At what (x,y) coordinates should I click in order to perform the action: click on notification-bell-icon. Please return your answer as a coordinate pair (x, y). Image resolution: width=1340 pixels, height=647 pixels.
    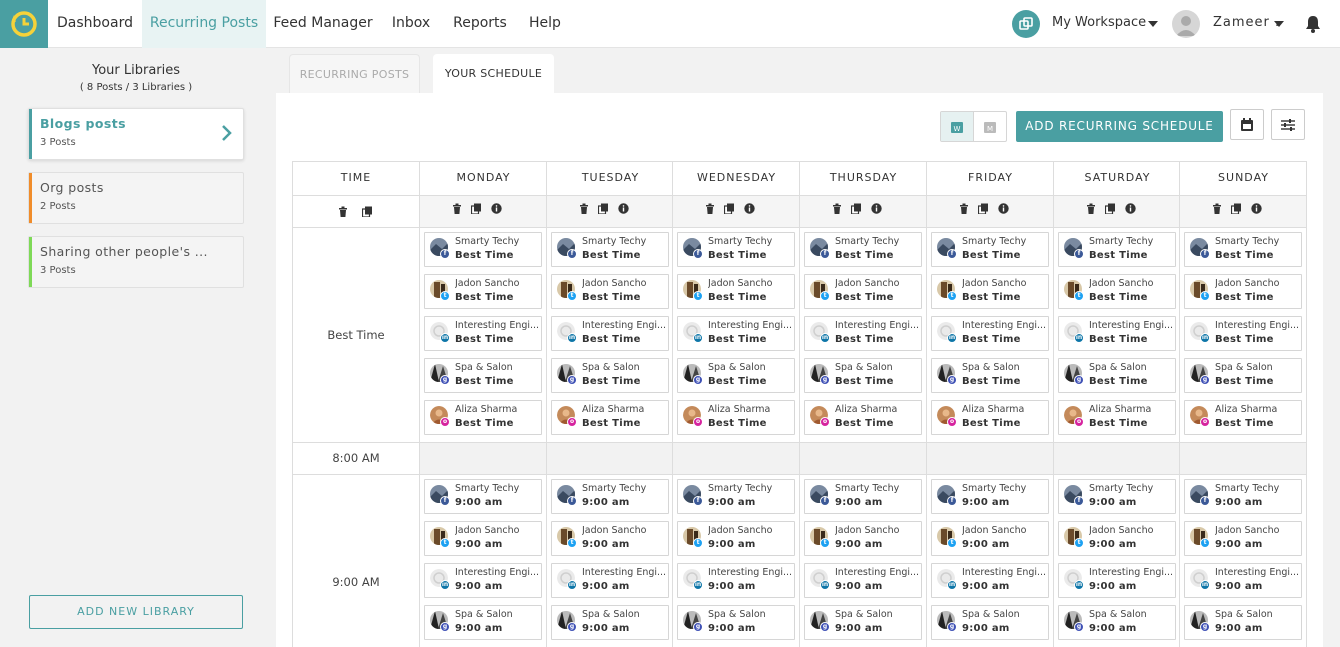
    Looking at the image, I should click on (1313, 26).